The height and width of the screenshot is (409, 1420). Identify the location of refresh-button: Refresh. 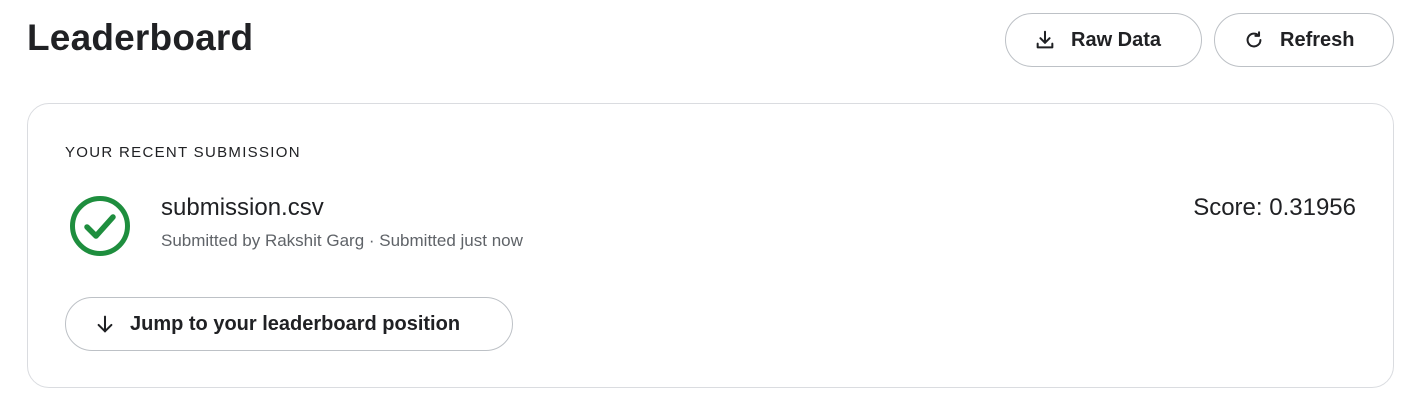
(1304, 40).